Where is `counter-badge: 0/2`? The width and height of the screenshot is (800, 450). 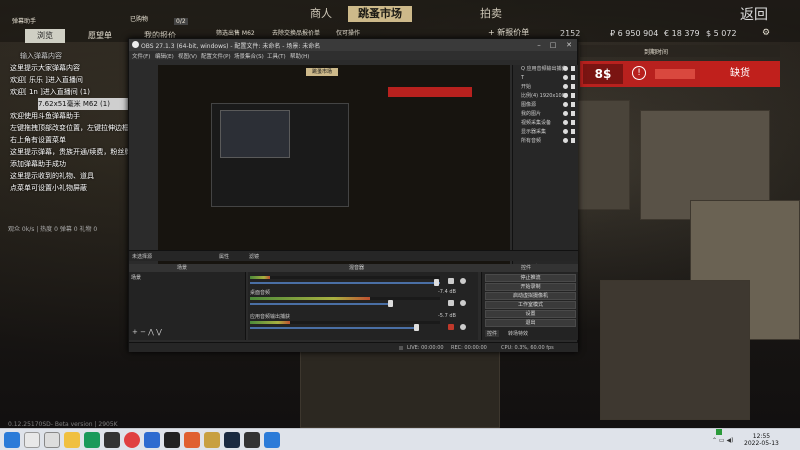
counter-badge: 0/2 is located at coordinates (181, 21).